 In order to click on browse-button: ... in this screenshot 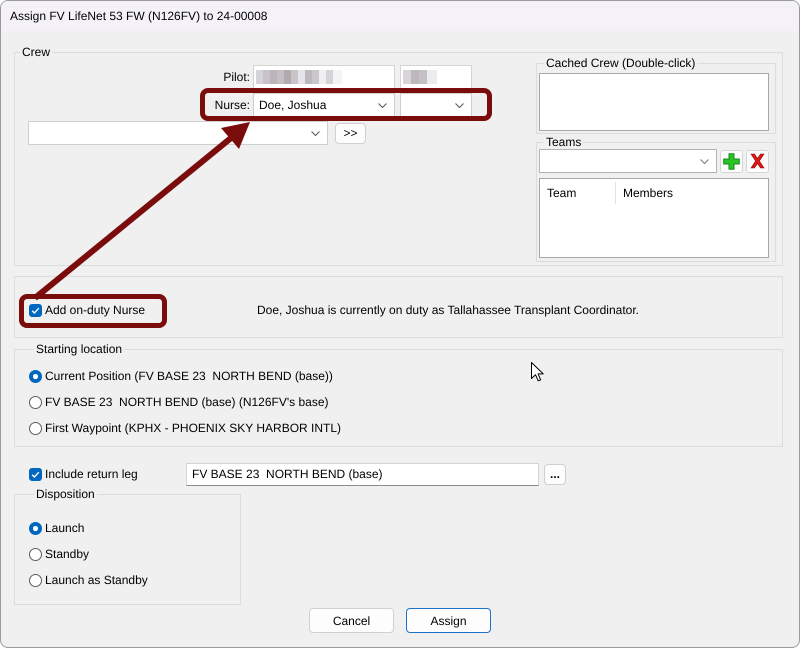, I will do `click(555, 474)`.